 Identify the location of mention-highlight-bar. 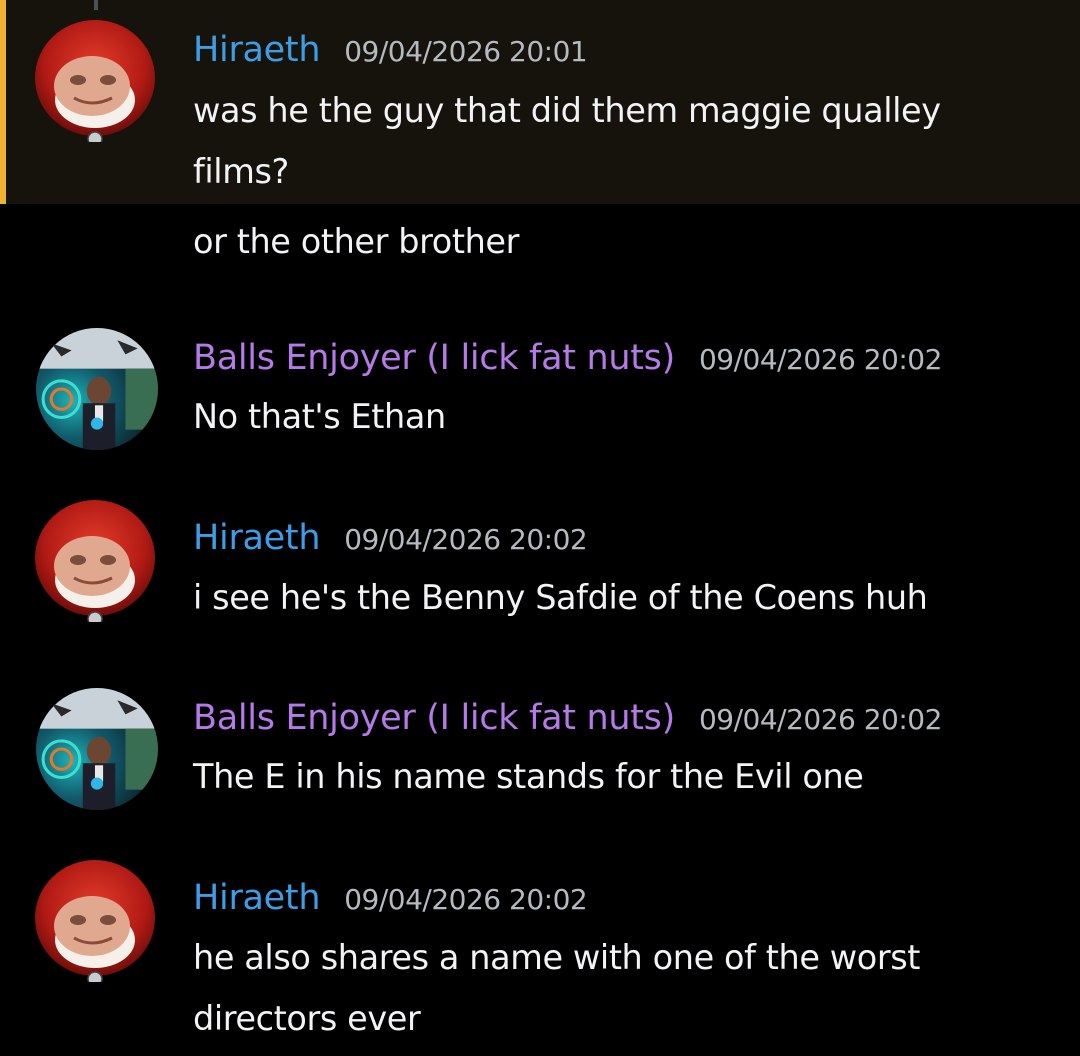
(3, 102).